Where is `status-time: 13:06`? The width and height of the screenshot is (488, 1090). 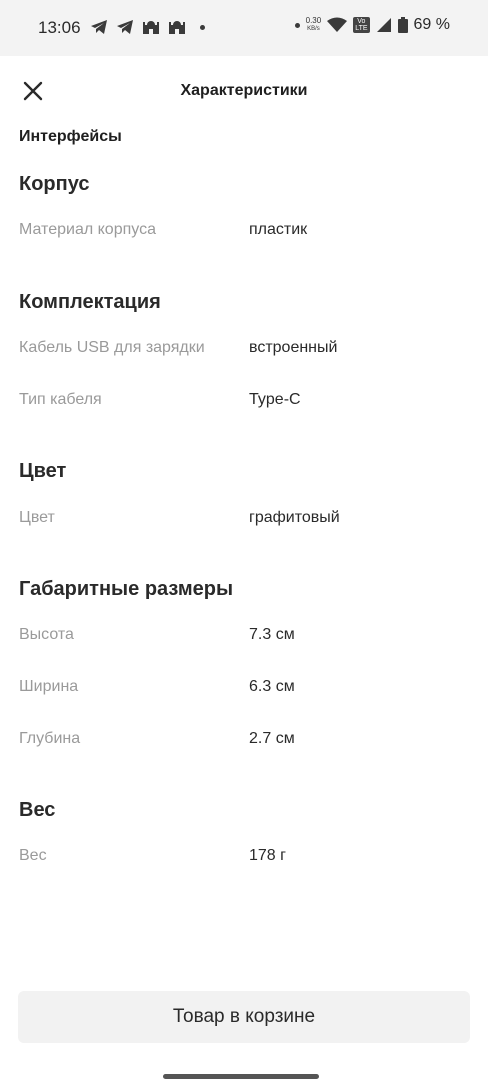 status-time: 13:06 is located at coordinates (59, 27).